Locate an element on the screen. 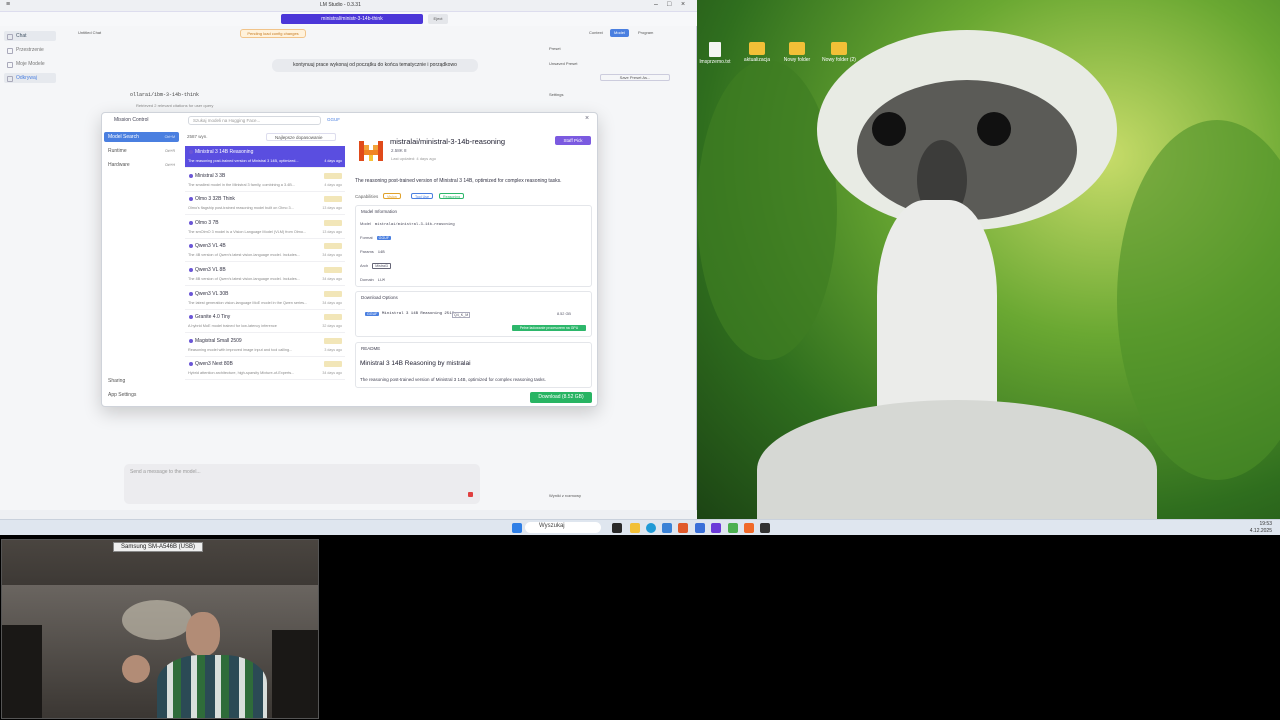  nav-label: Model Search is located at coordinates (123, 137).